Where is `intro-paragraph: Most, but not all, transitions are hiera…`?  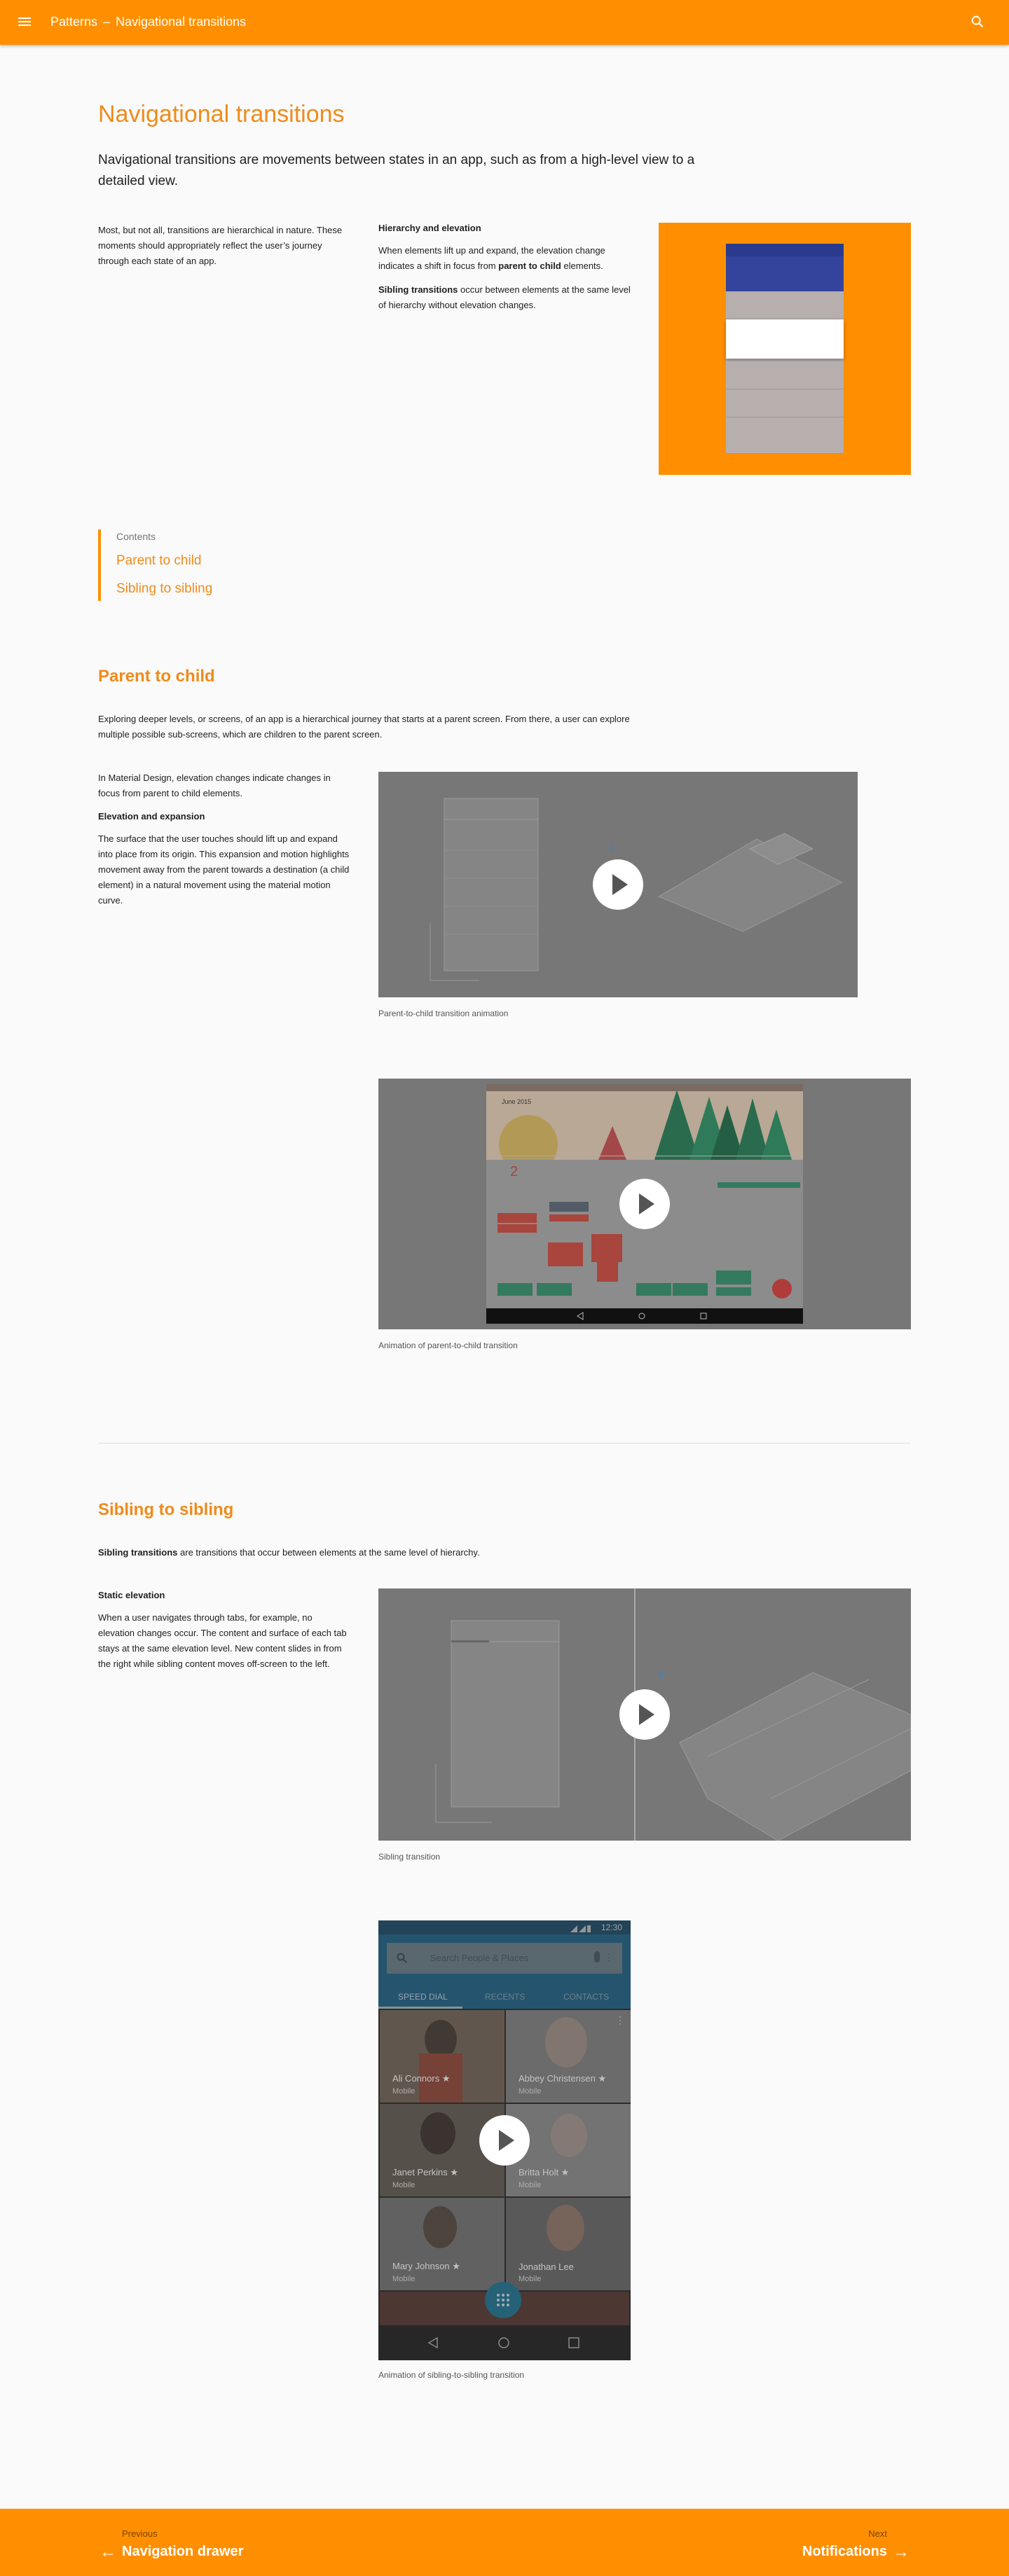
intro-paragraph: Most, but not all, transitions are hiera… is located at coordinates (220, 246).